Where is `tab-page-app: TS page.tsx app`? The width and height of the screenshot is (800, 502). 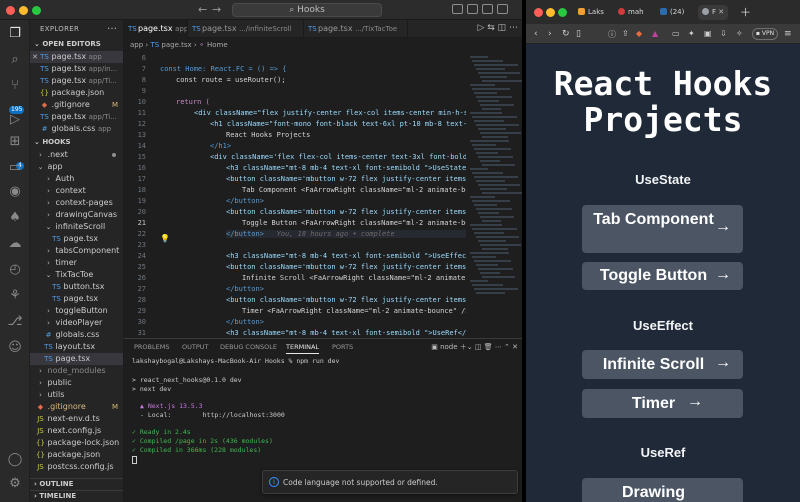
tab-page-app: TS page.tsx app is located at coordinates (156, 29).